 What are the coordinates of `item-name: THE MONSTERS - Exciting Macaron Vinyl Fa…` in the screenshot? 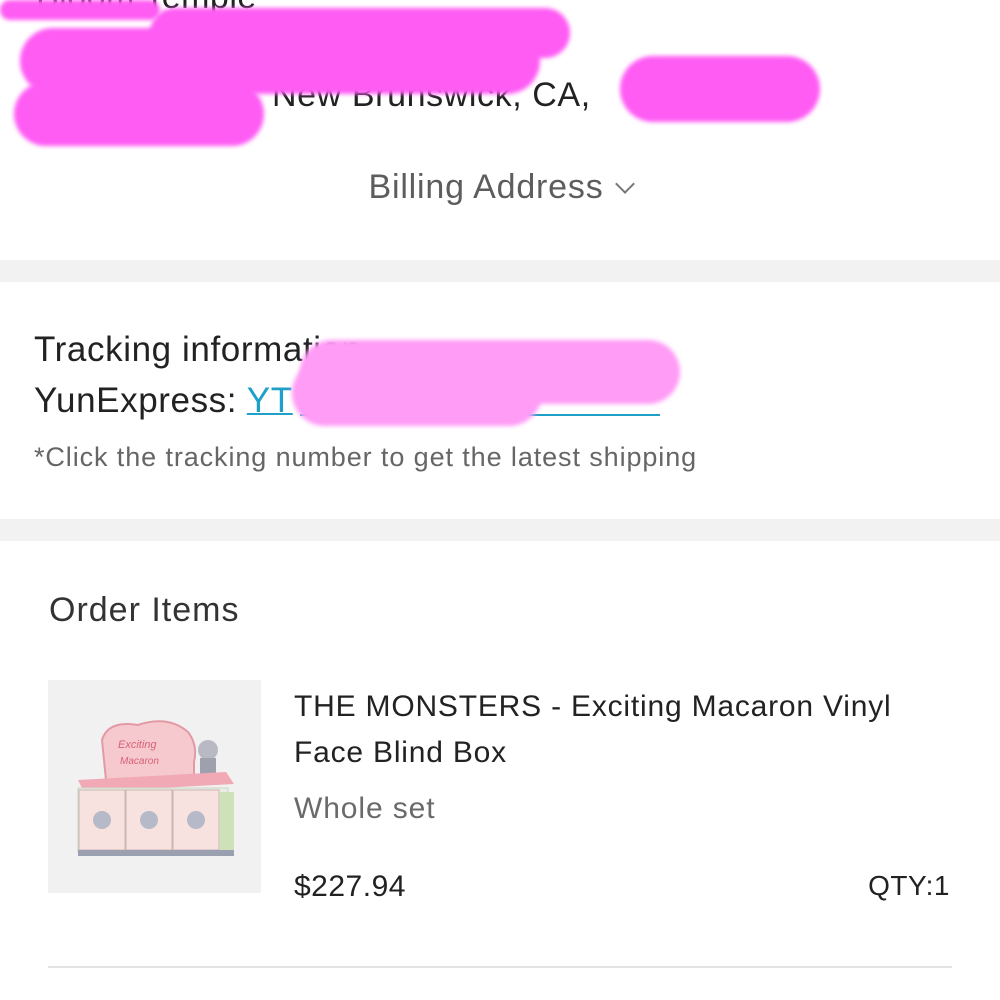 It's located at (629, 730).